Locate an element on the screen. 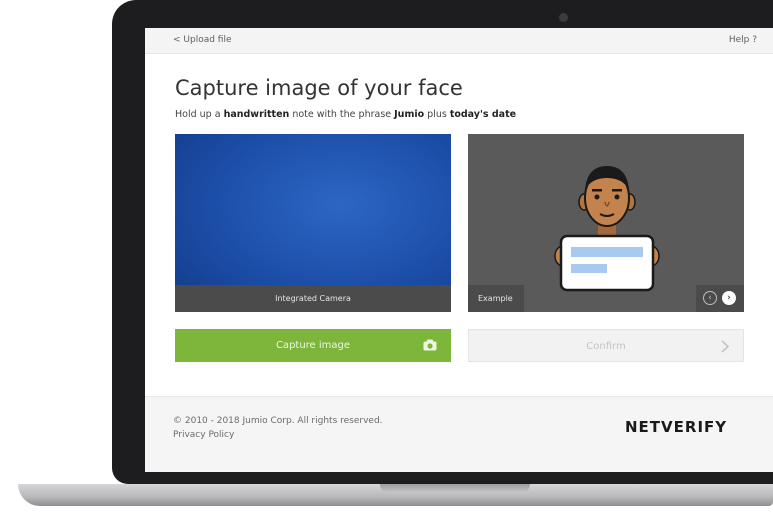 This screenshot has height=518, width=773. example-person-holding-note-illustration is located at coordinates (607, 229).